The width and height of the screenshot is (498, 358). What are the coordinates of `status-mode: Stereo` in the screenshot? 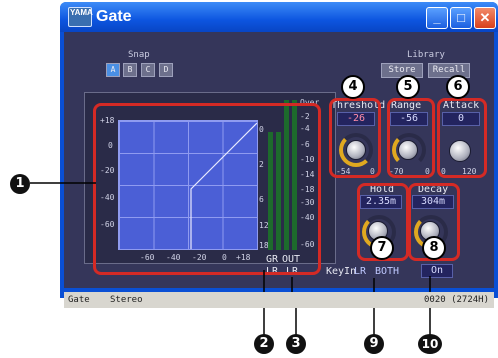 It's located at (126, 300).